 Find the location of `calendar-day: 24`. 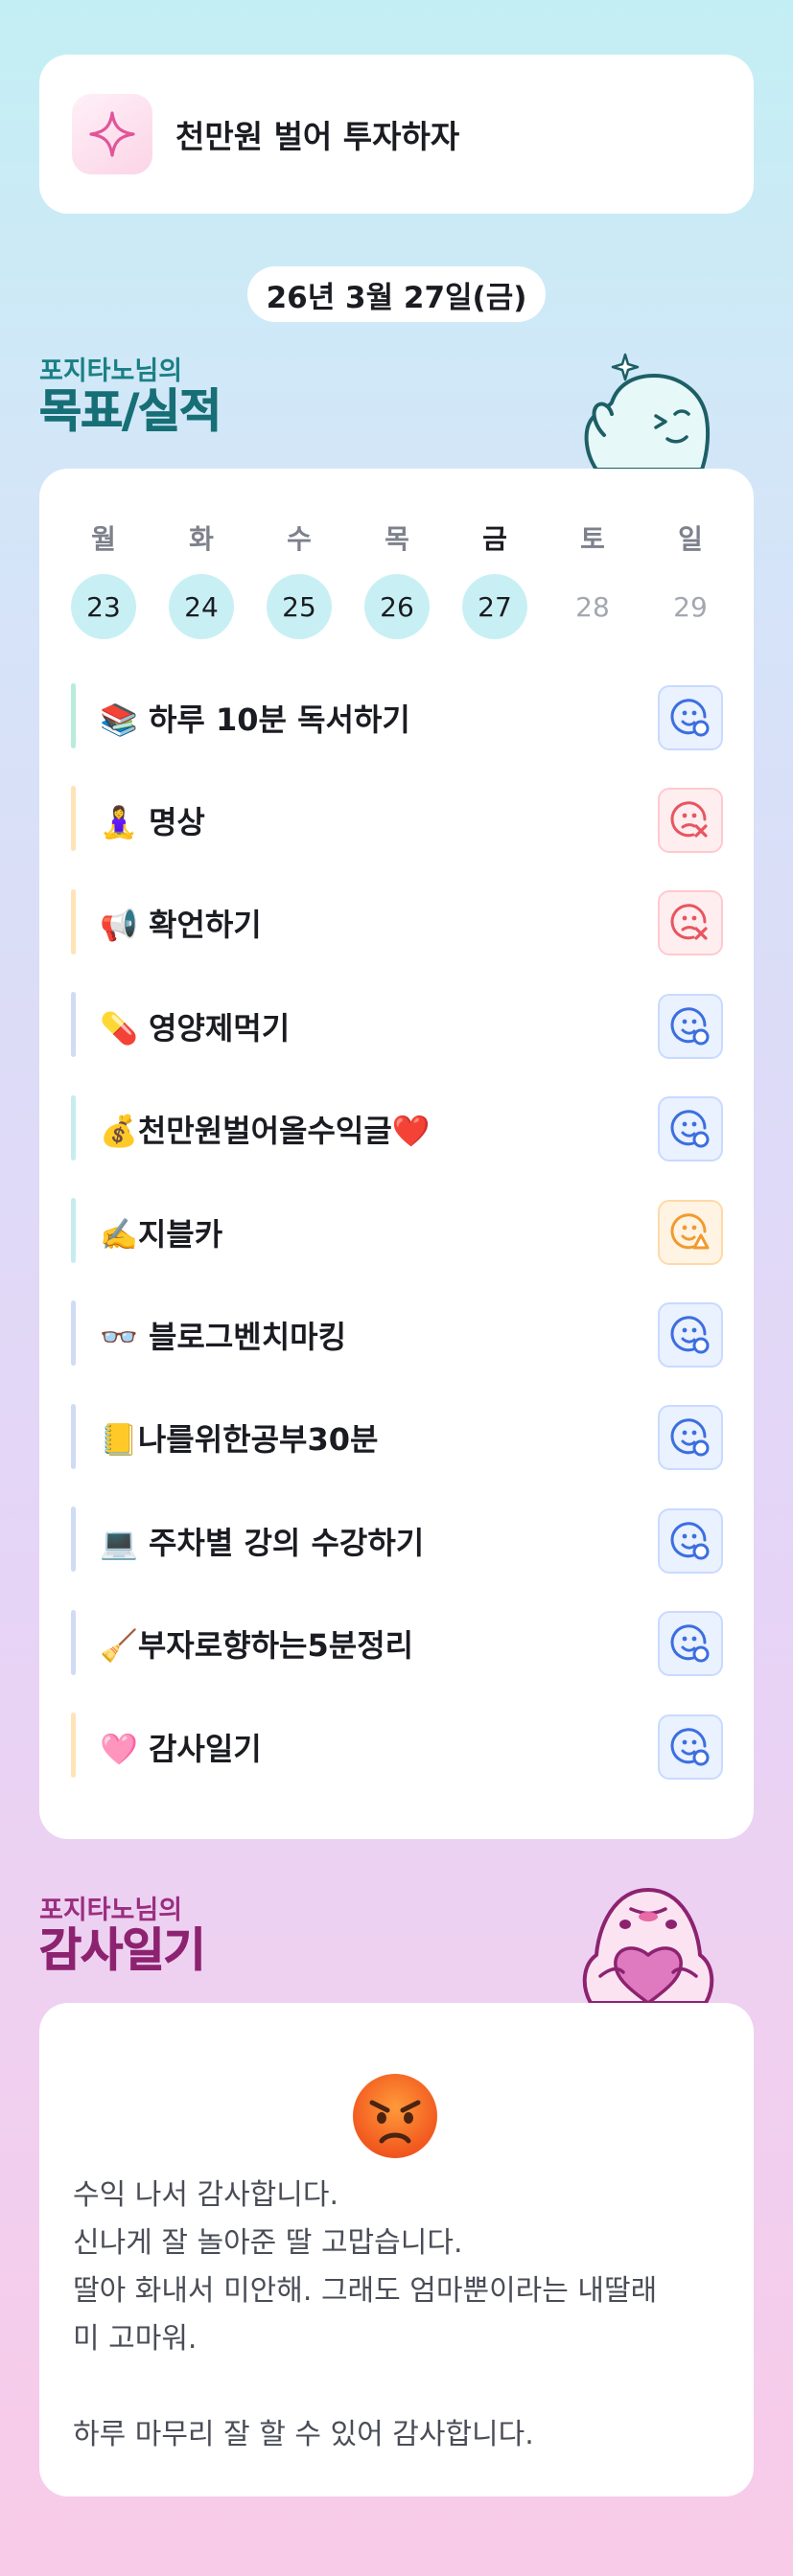

calendar-day: 24 is located at coordinates (202, 606).